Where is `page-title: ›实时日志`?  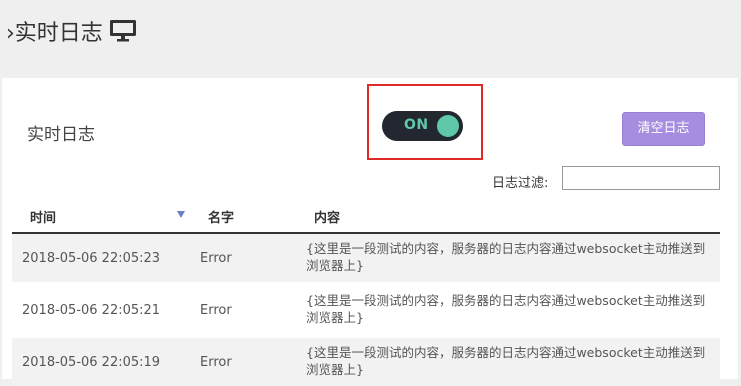 page-title: ›实时日志 is located at coordinates (54, 33).